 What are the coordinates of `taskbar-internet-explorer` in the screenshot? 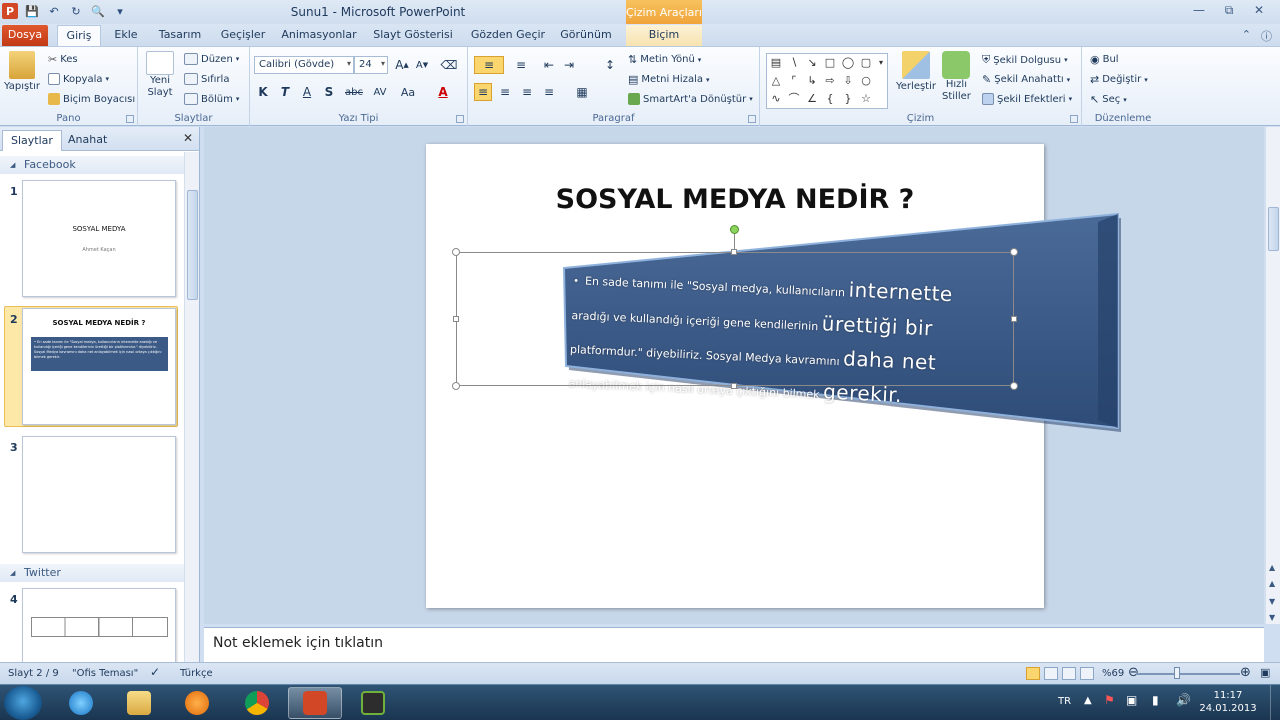 It's located at (81, 703).